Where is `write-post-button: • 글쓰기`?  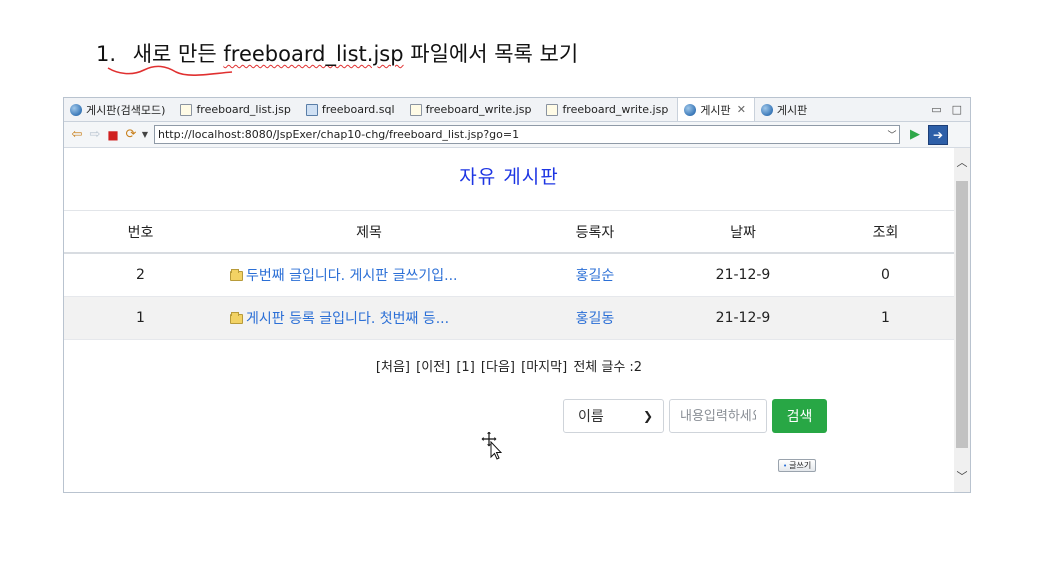
write-post-button: • 글쓰기 is located at coordinates (797, 465).